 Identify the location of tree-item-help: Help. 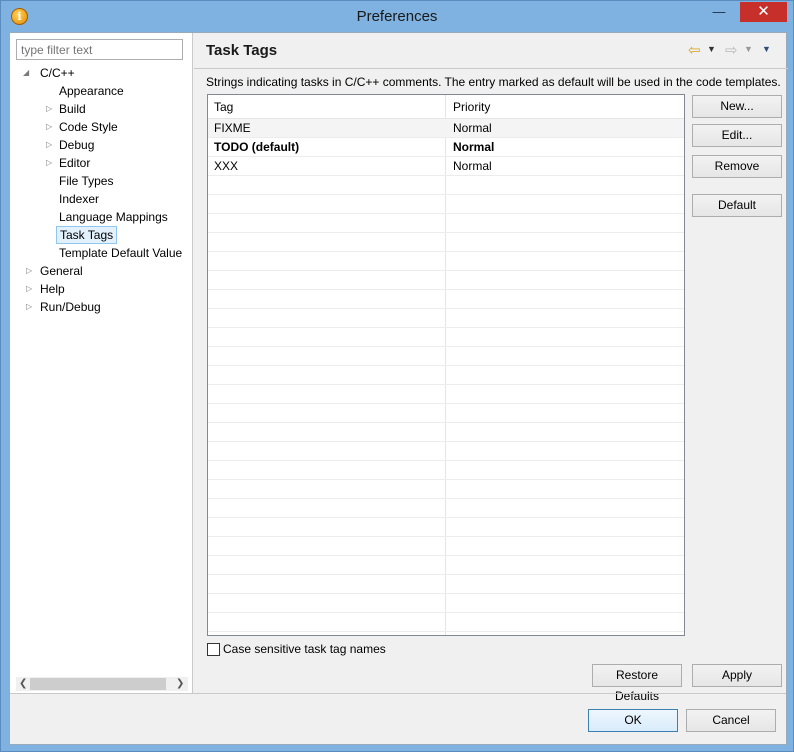
(52, 289).